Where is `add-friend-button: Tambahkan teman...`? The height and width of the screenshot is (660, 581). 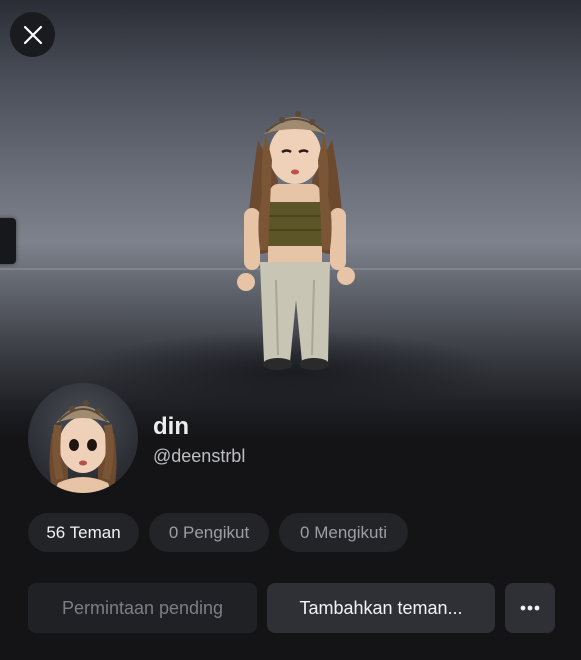
add-friend-button: Tambahkan teman... is located at coordinates (381, 608).